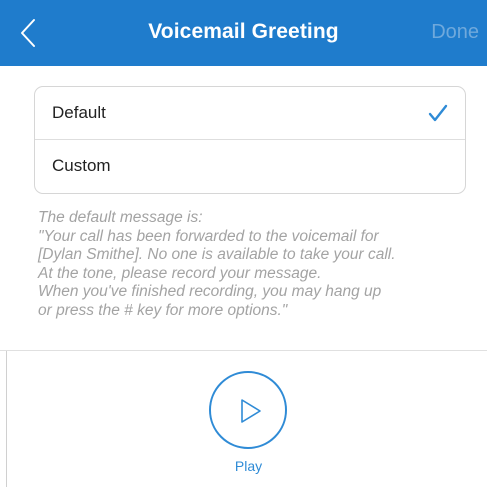 The width and height of the screenshot is (487, 487). I want to click on option-label: Default, so click(79, 112).